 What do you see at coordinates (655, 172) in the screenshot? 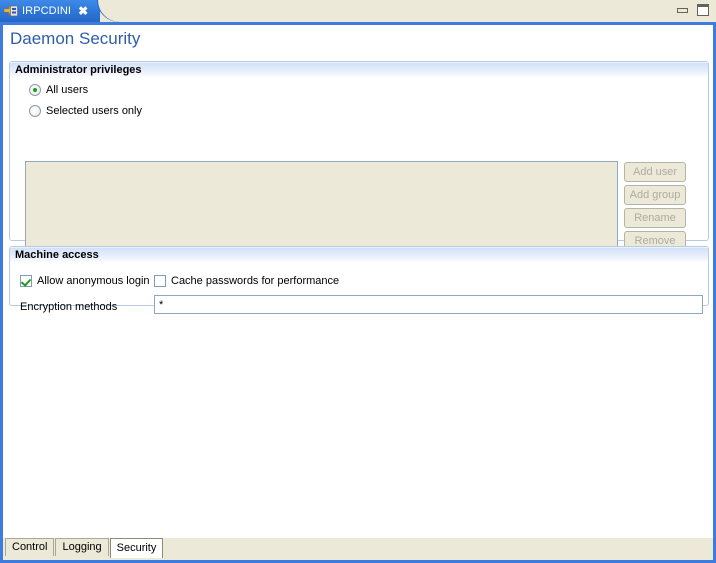
I see `add-user-button: Add user` at bounding box center [655, 172].